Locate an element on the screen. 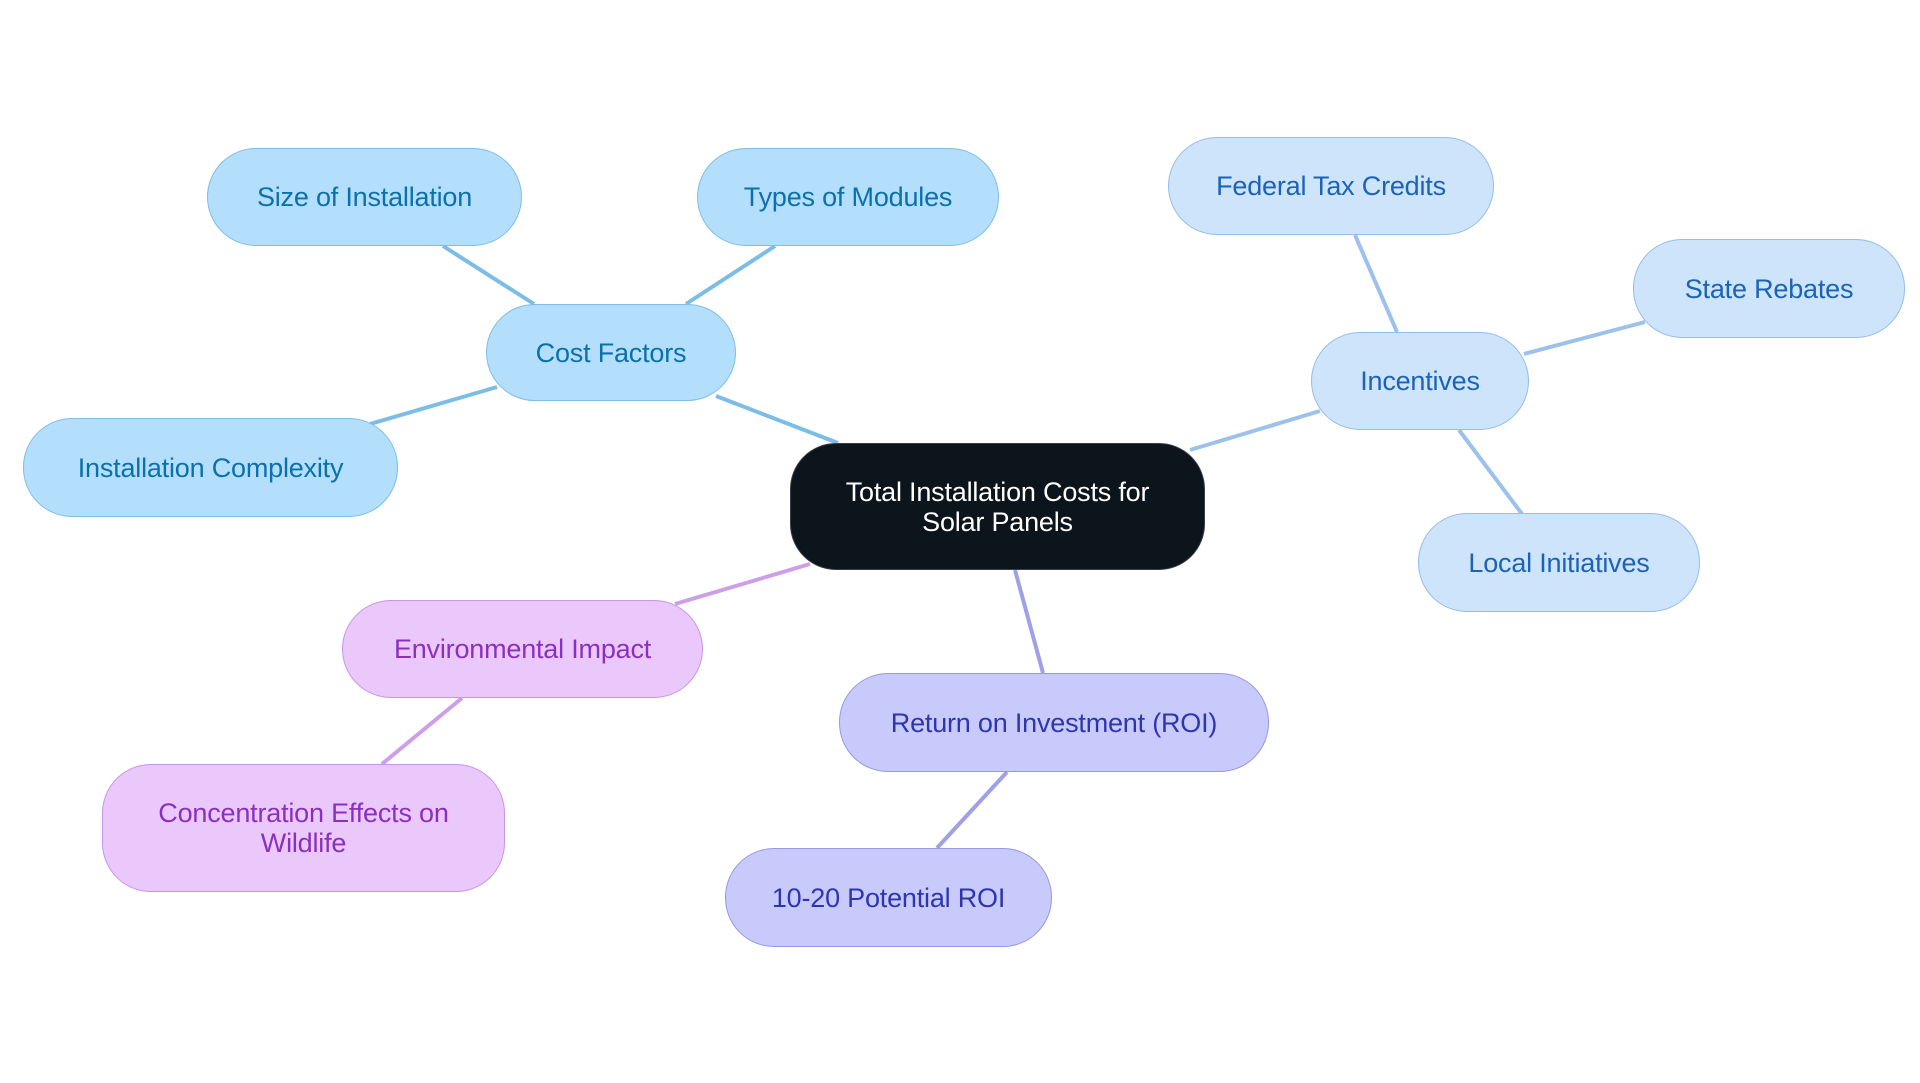 This screenshot has width=1920, height=1083. node-federal-tax-credits-label: Federal Tax Credits is located at coordinates (1331, 186).